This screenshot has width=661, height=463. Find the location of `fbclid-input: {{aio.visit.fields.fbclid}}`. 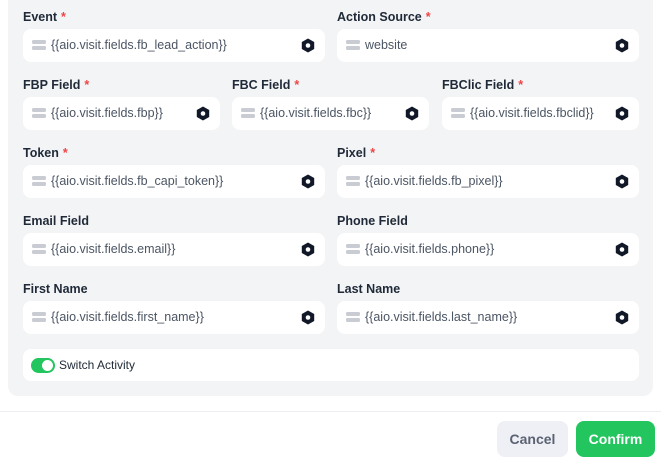

fbclid-input: {{aio.visit.fields.fbclid}} is located at coordinates (540, 113).